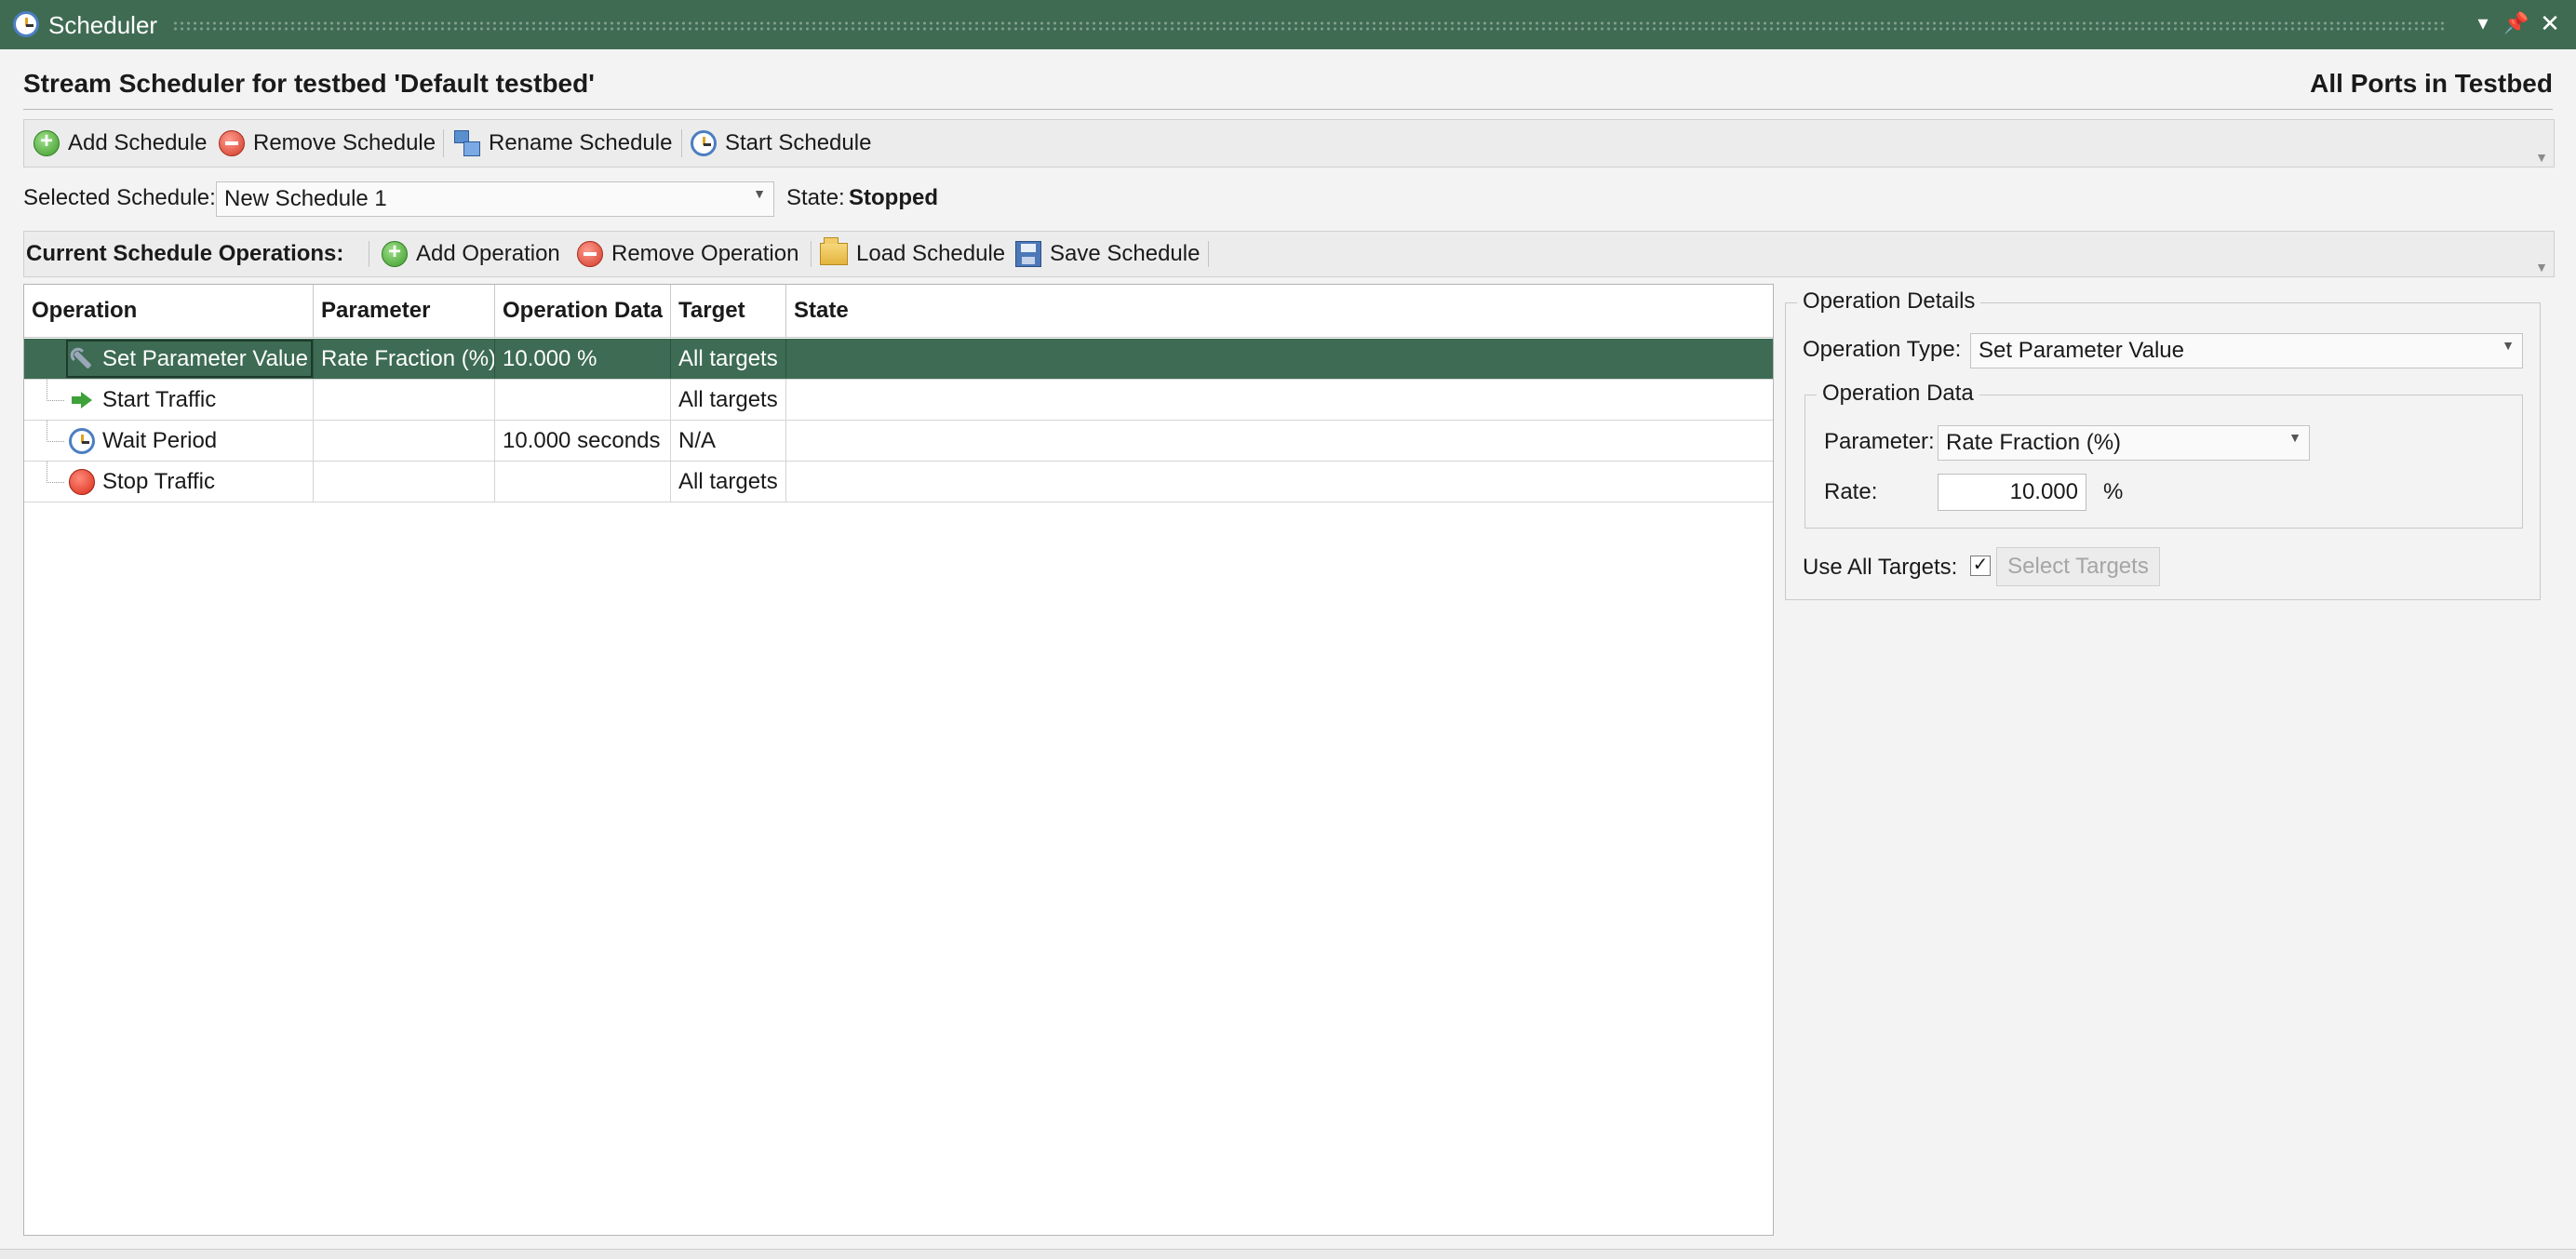 Image resolution: width=2576 pixels, height=1259 pixels. What do you see at coordinates (798, 142) in the screenshot?
I see `start-schedule-label: Start Schedule` at bounding box center [798, 142].